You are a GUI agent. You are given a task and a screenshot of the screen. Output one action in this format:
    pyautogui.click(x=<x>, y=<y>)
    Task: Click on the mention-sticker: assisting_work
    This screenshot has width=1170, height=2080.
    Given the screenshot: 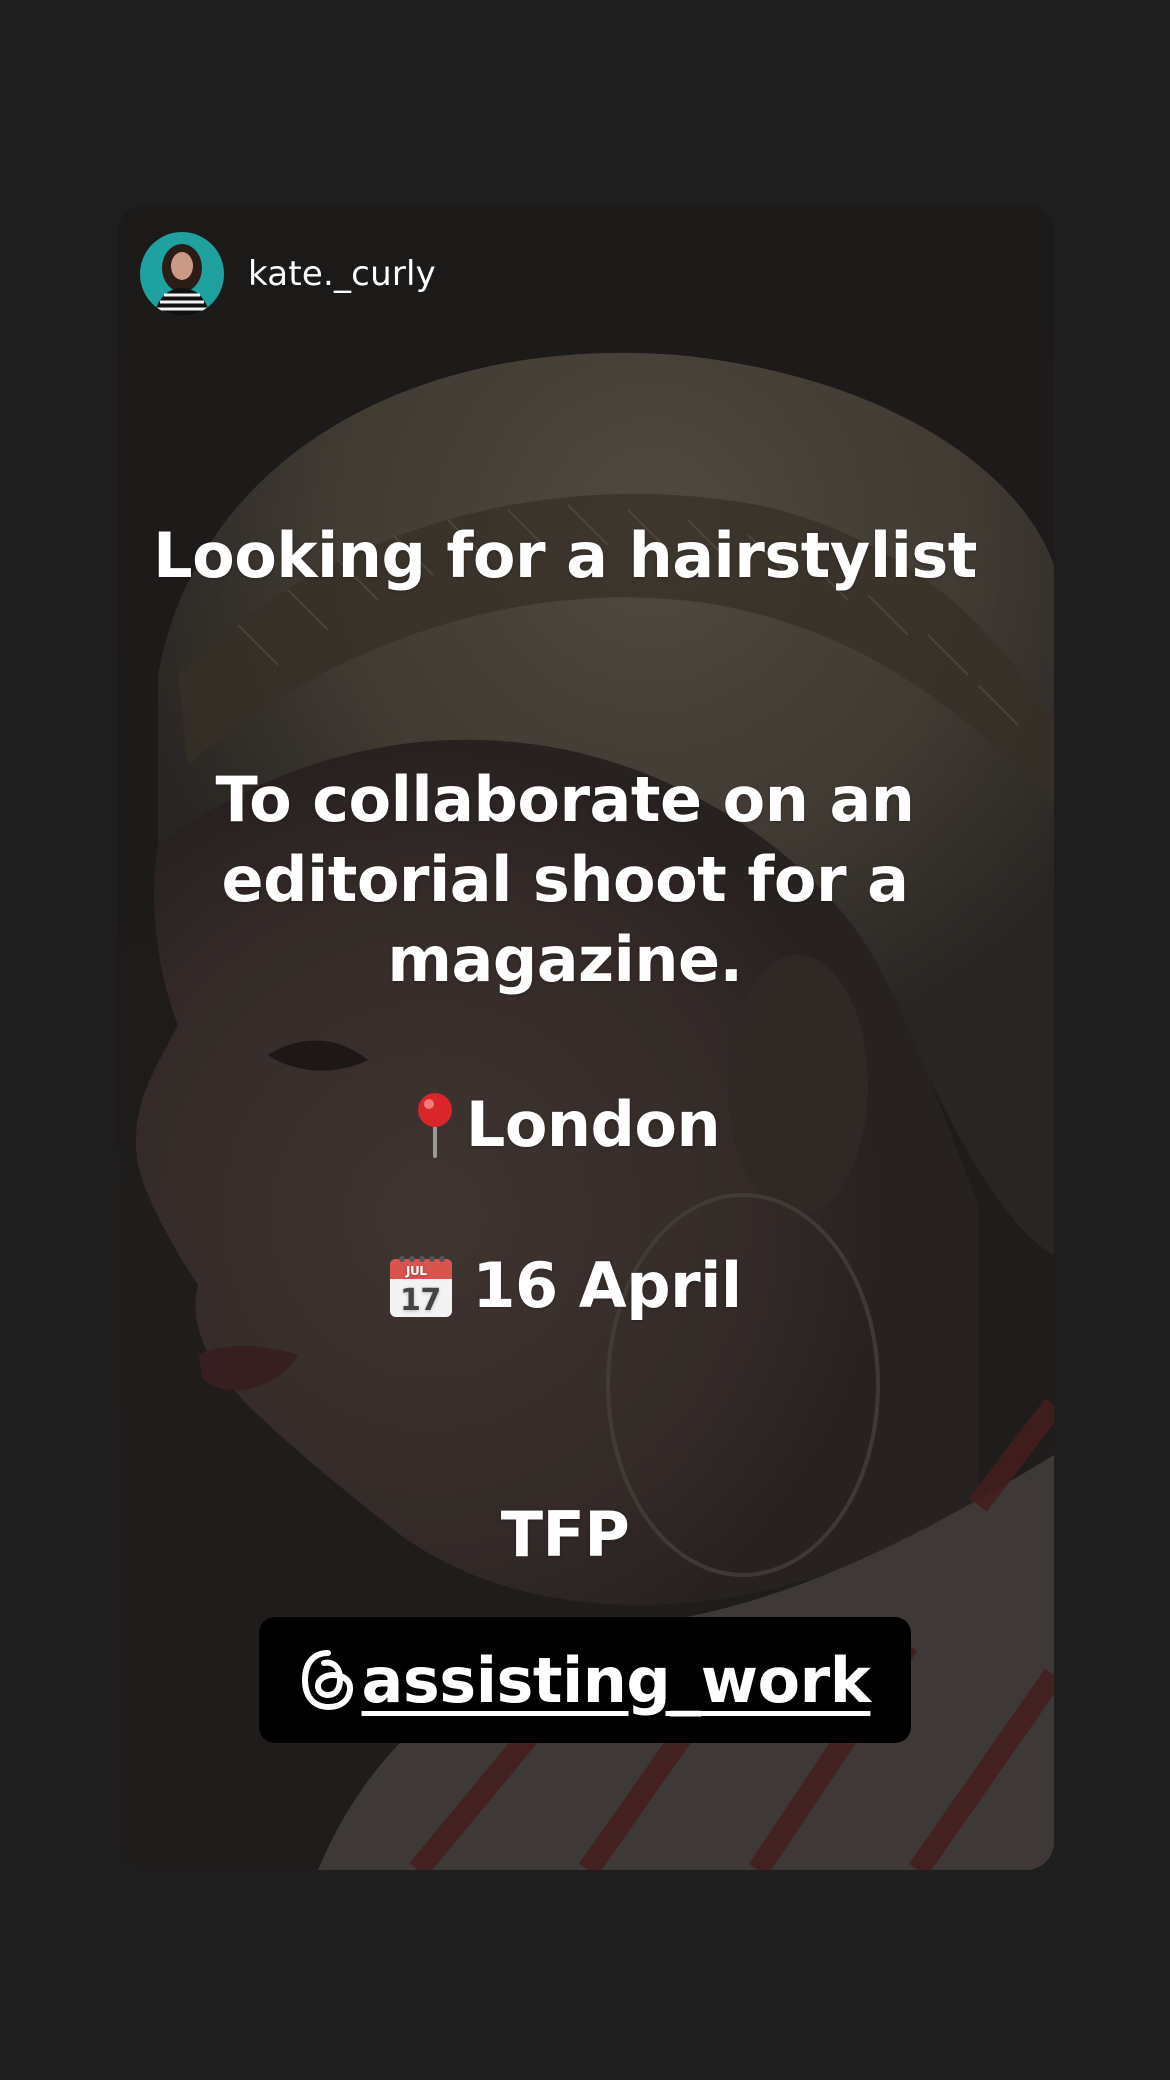 What is the action you would take?
    pyautogui.click(x=585, y=1680)
    